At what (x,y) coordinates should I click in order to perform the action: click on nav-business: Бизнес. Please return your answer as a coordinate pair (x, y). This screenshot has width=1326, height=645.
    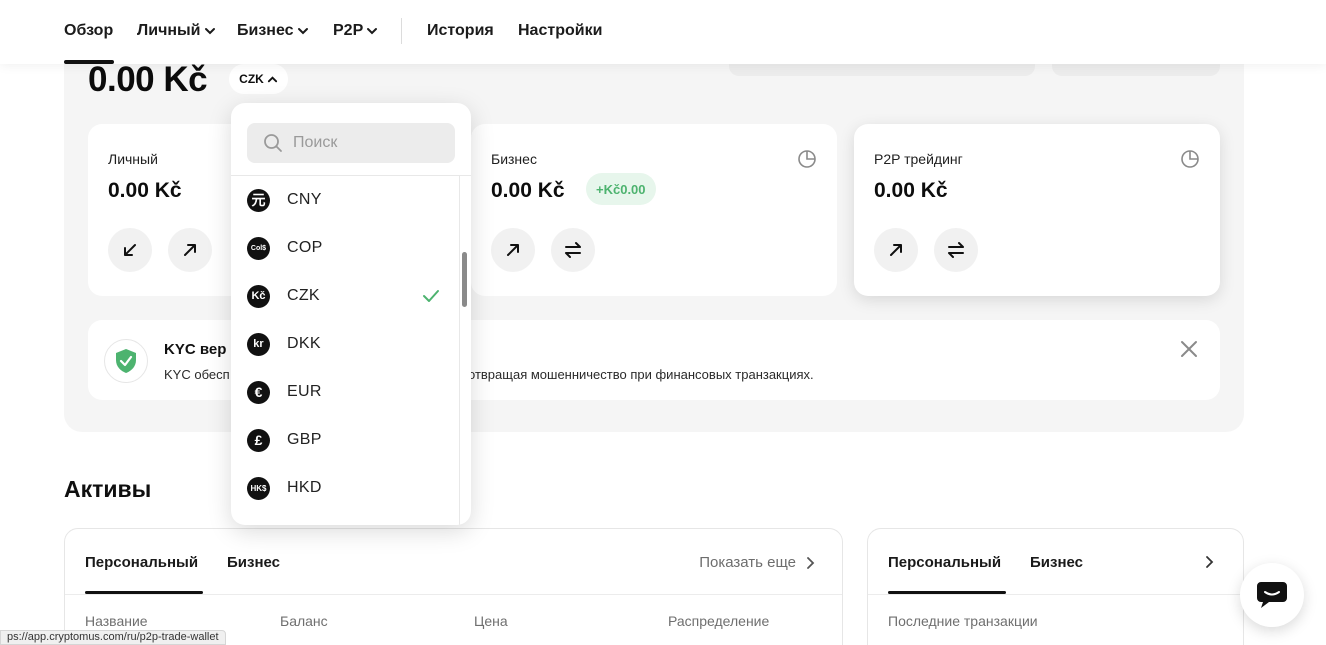
    Looking at the image, I should click on (273, 31).